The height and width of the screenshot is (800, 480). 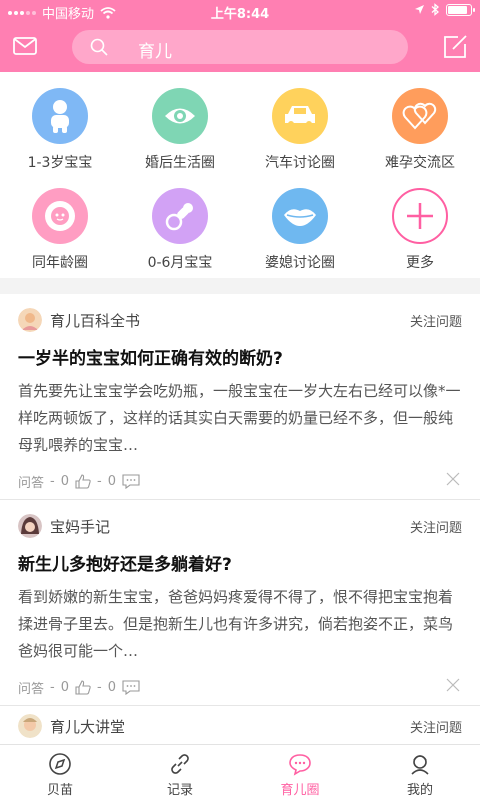 What do you see at coordinates (419, 9) in the screenshot?
I see `location-arrow-icon` at bounding box center [419, 9].